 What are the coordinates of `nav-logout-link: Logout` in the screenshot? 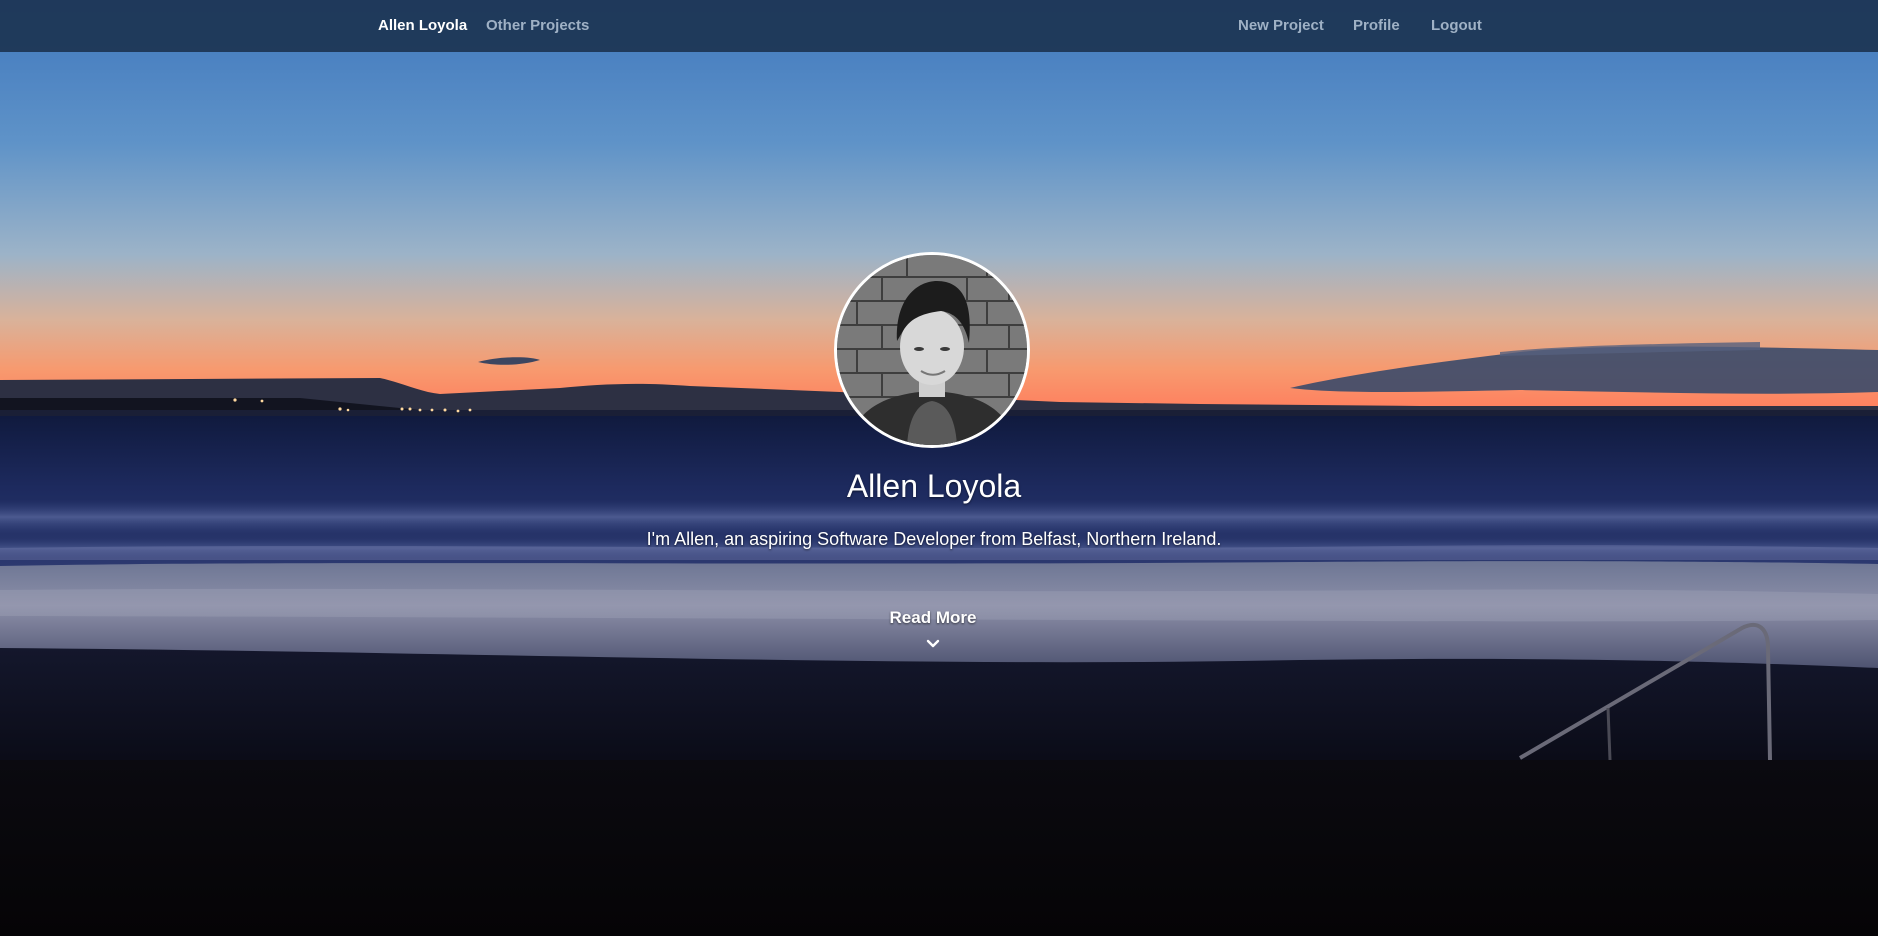 It's located at (1456, 26).